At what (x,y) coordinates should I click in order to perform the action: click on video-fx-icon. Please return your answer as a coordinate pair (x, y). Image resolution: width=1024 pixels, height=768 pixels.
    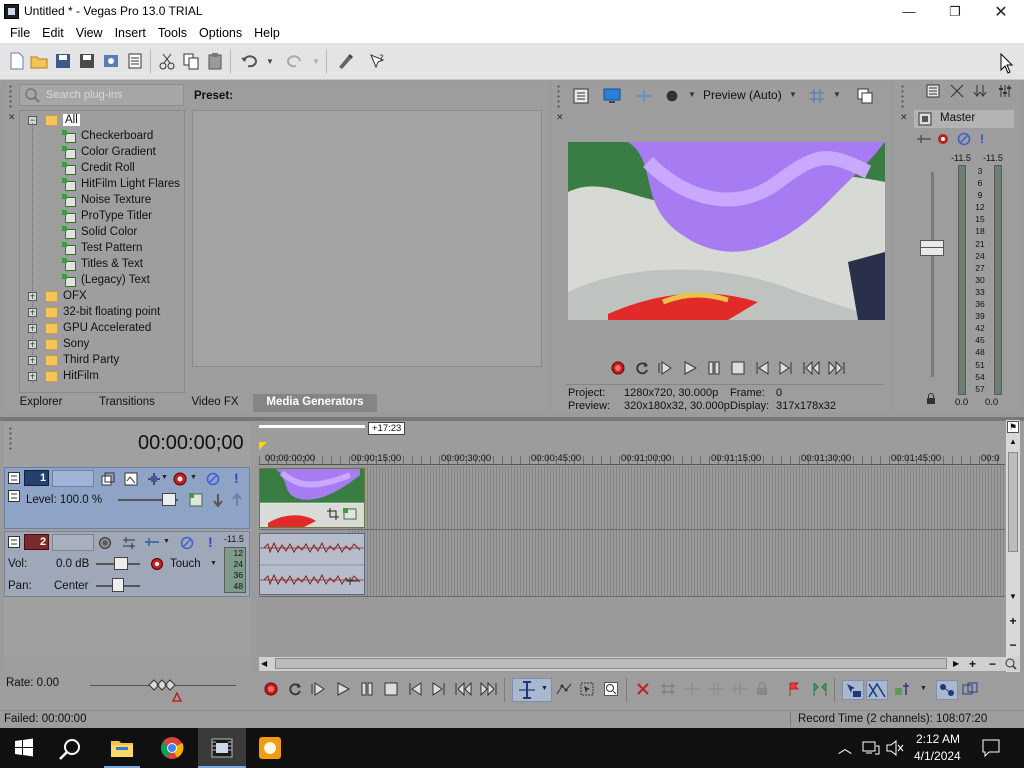
    Looking at the image, I should click on (644, 96).